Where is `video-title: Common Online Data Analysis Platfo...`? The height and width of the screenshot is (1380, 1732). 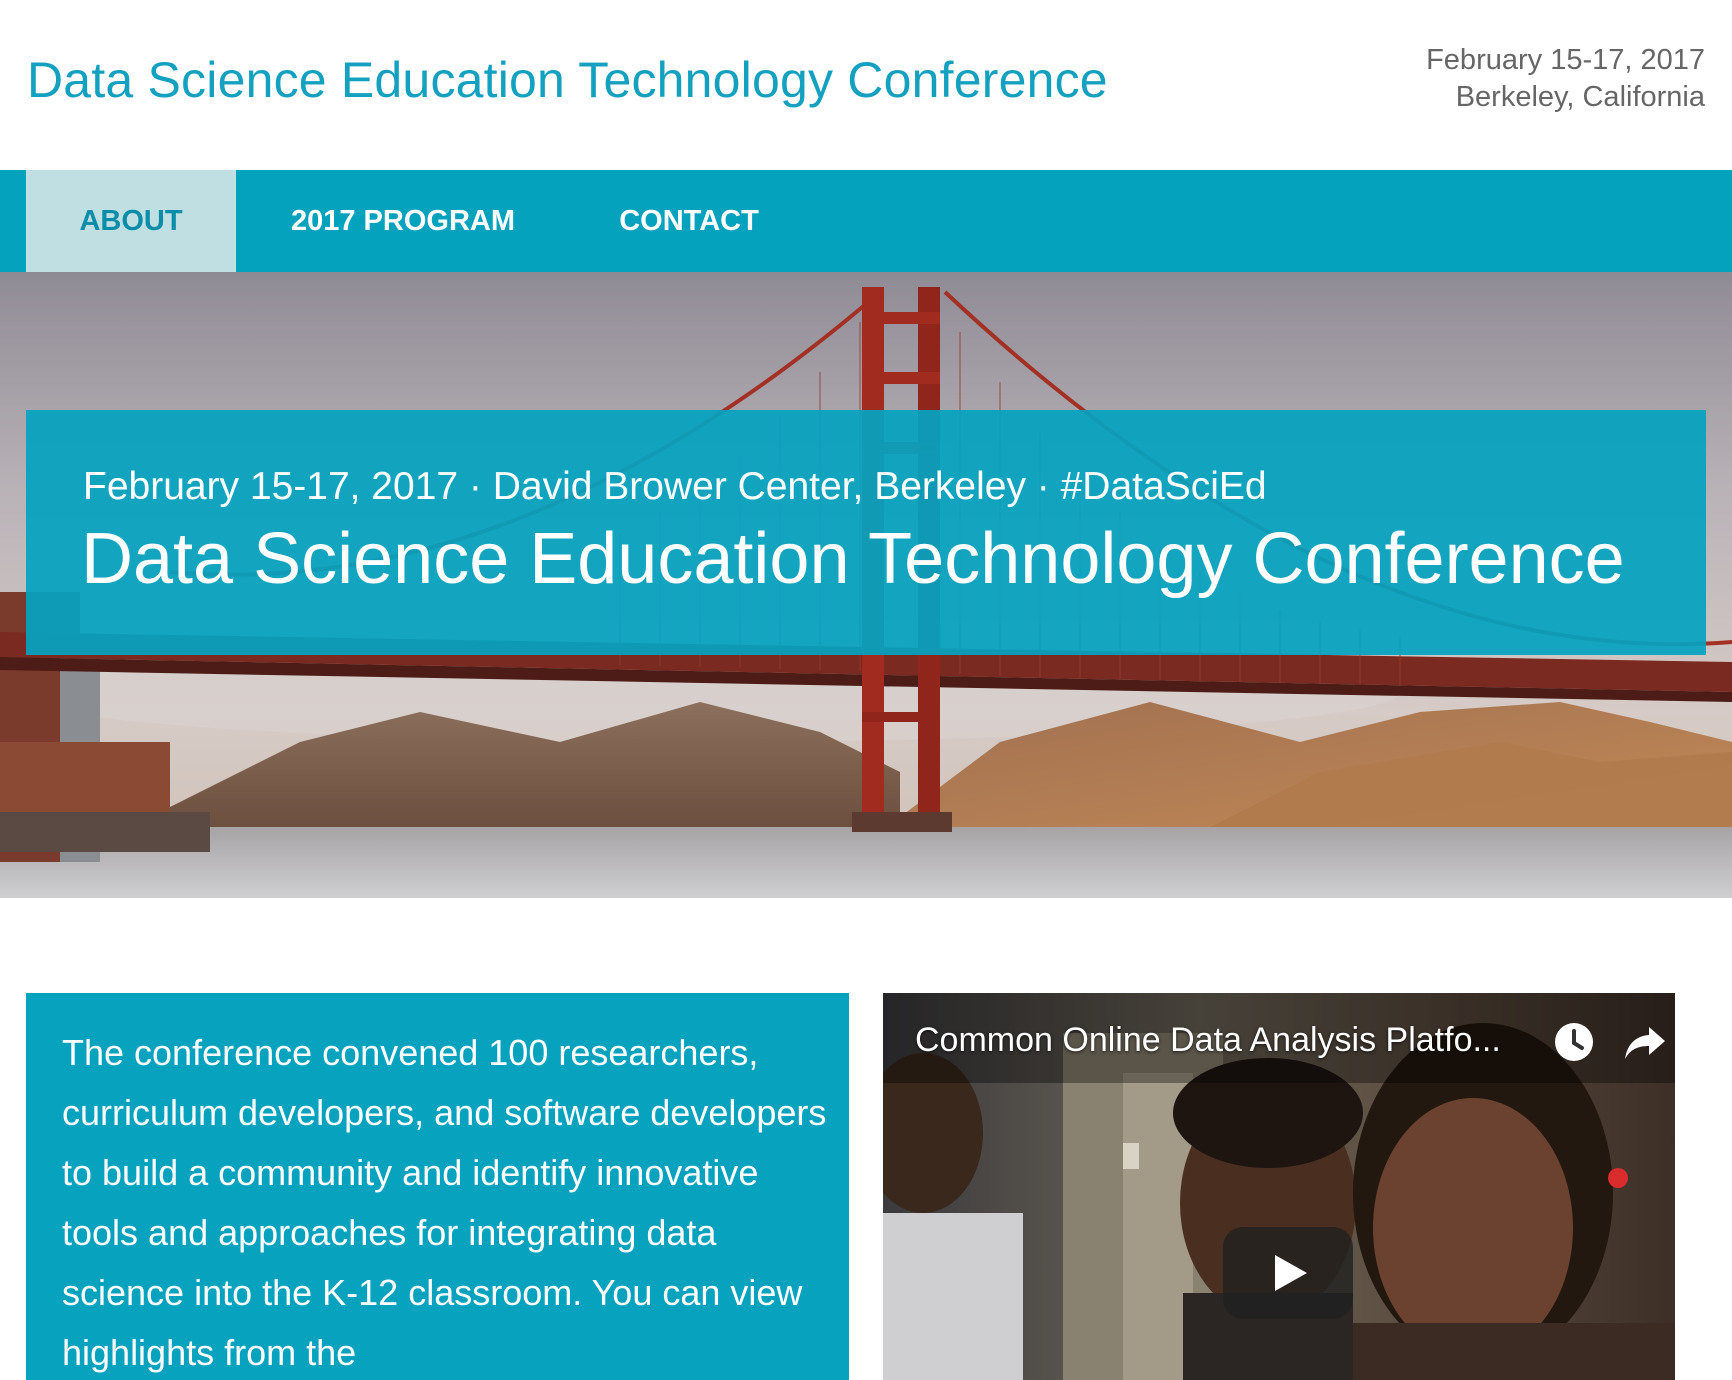
video-title: Common Online Data Analysis Platfo... is located at coordinates (1208, 1040).